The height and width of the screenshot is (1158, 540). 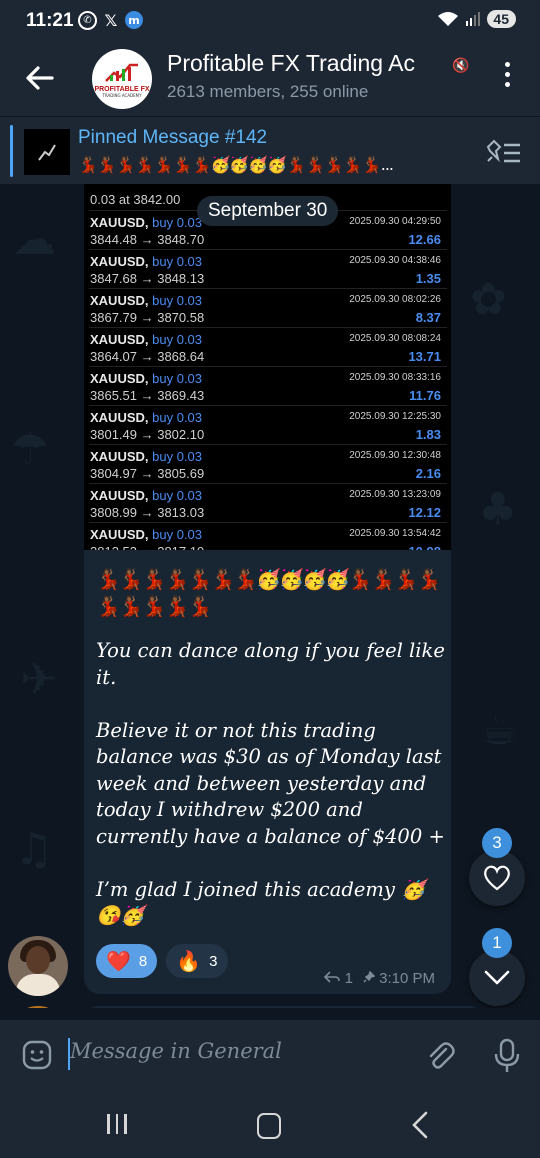 What do you see at coordinates (498, 509) in the screenshot?
I see `doodle-icon: ♣` at bounding box center [498, 509].